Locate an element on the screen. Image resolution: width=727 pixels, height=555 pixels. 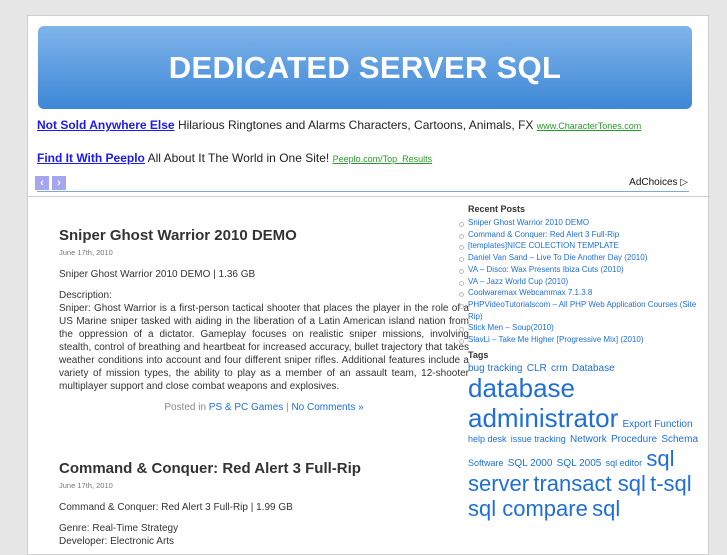
recent-post-link: Sniper Ghost Warrior 2010 DEMO is located at coordinates (583, 223).